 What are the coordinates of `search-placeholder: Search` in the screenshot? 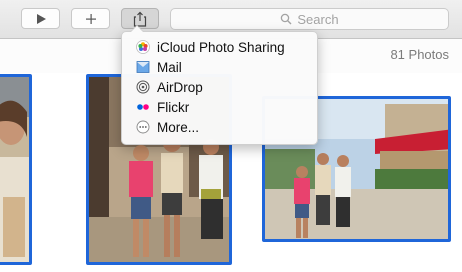 It's located at (318, 19).